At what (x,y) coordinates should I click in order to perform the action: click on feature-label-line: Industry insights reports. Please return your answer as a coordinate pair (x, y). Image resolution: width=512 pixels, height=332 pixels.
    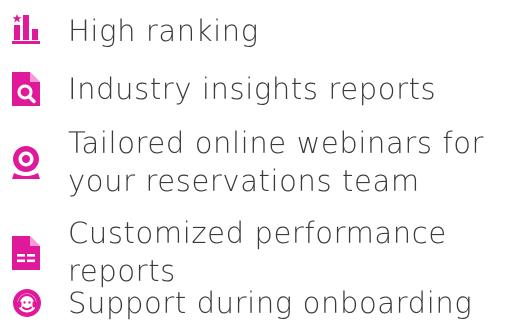
    Looking at the image, I should click on (252, 89).